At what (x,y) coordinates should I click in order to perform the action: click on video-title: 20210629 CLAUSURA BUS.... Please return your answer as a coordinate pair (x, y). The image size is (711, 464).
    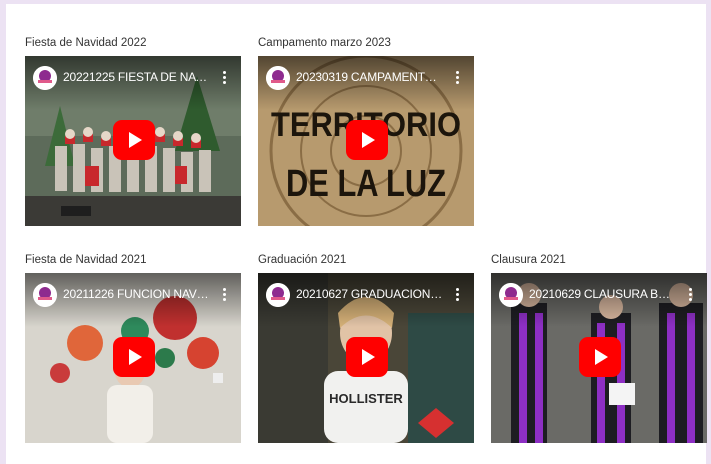
    Looking at the image, I should click on (603, 294).